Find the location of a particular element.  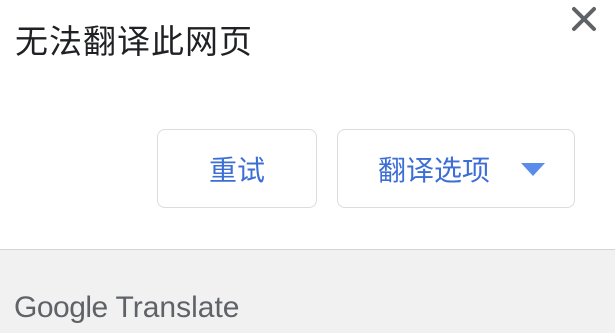

translate-options-button: 翻译选项 is located at coordinates (456, 168).